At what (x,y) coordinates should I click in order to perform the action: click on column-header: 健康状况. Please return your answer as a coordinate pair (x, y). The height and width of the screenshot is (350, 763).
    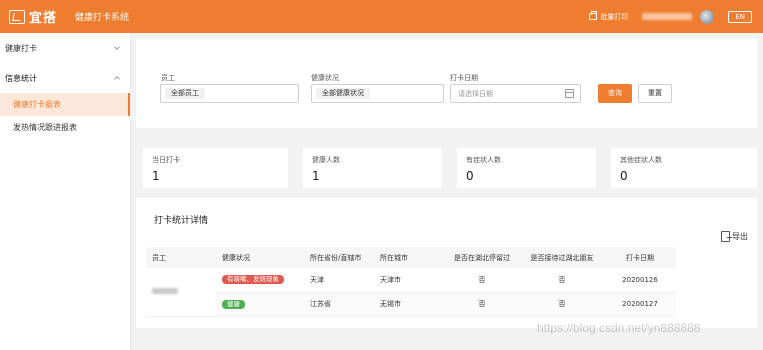
    Looking at the image, I should click on (260, 257).